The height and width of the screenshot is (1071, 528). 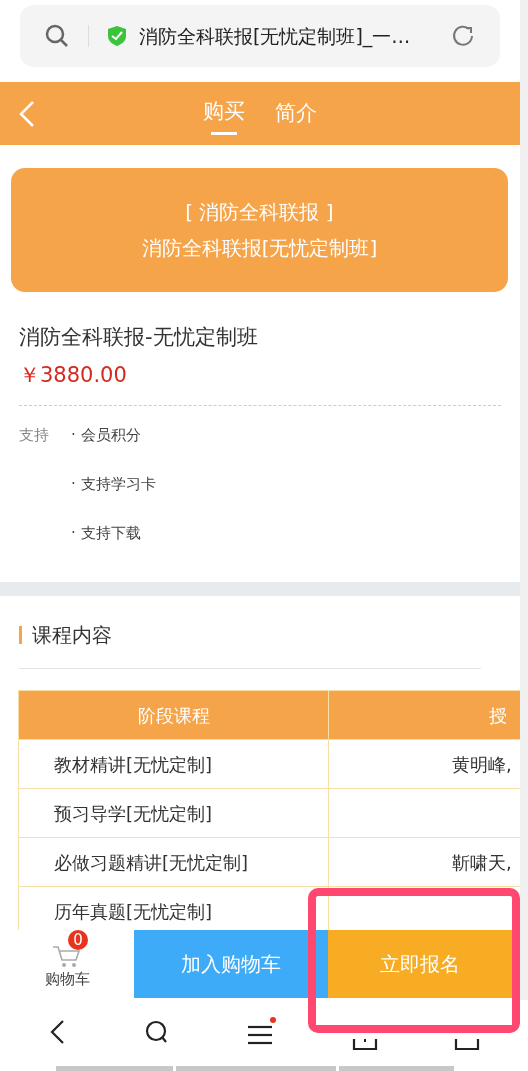 What do you see at coordinates (259, 212) in the screenshot?
I see `banner-subtitle: [ 消防全科联报 ]` at bounding box center [259, 212].